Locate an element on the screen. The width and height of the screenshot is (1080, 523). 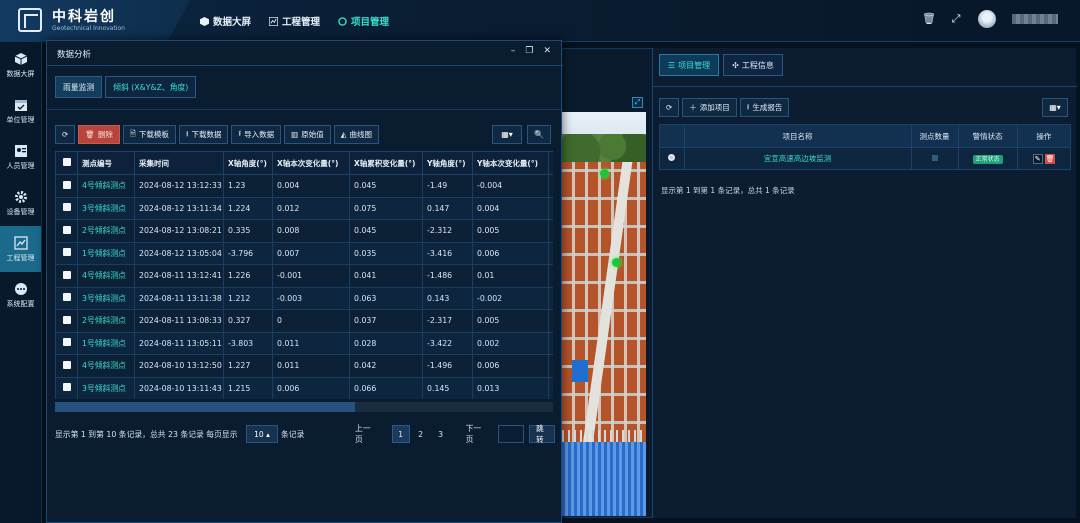
sidebar-item-engineering: 工程管理 is located at coordinates (20, 249).